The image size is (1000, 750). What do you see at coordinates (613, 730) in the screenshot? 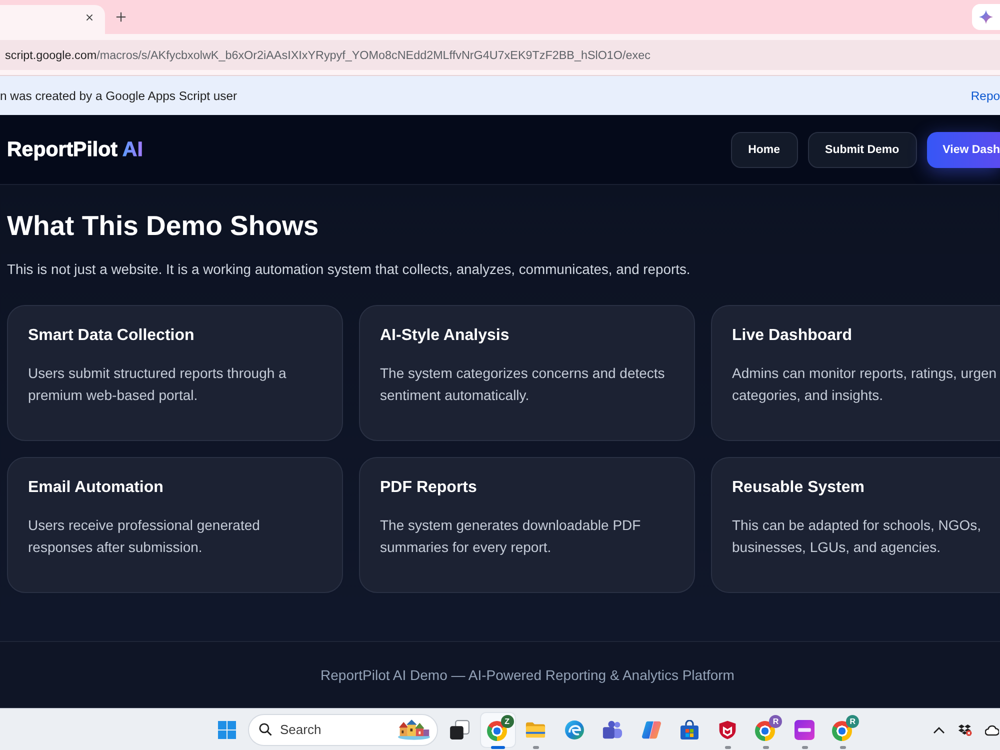
I see `people-icon` at bounding box center [613, 730].